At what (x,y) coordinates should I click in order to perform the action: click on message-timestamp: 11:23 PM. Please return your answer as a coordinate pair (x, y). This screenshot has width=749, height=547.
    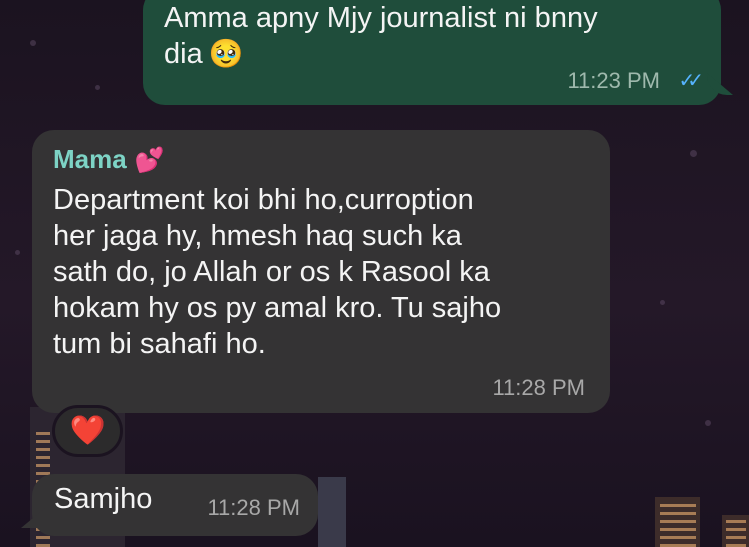
    Looking at the image, I should click on (613, 80).